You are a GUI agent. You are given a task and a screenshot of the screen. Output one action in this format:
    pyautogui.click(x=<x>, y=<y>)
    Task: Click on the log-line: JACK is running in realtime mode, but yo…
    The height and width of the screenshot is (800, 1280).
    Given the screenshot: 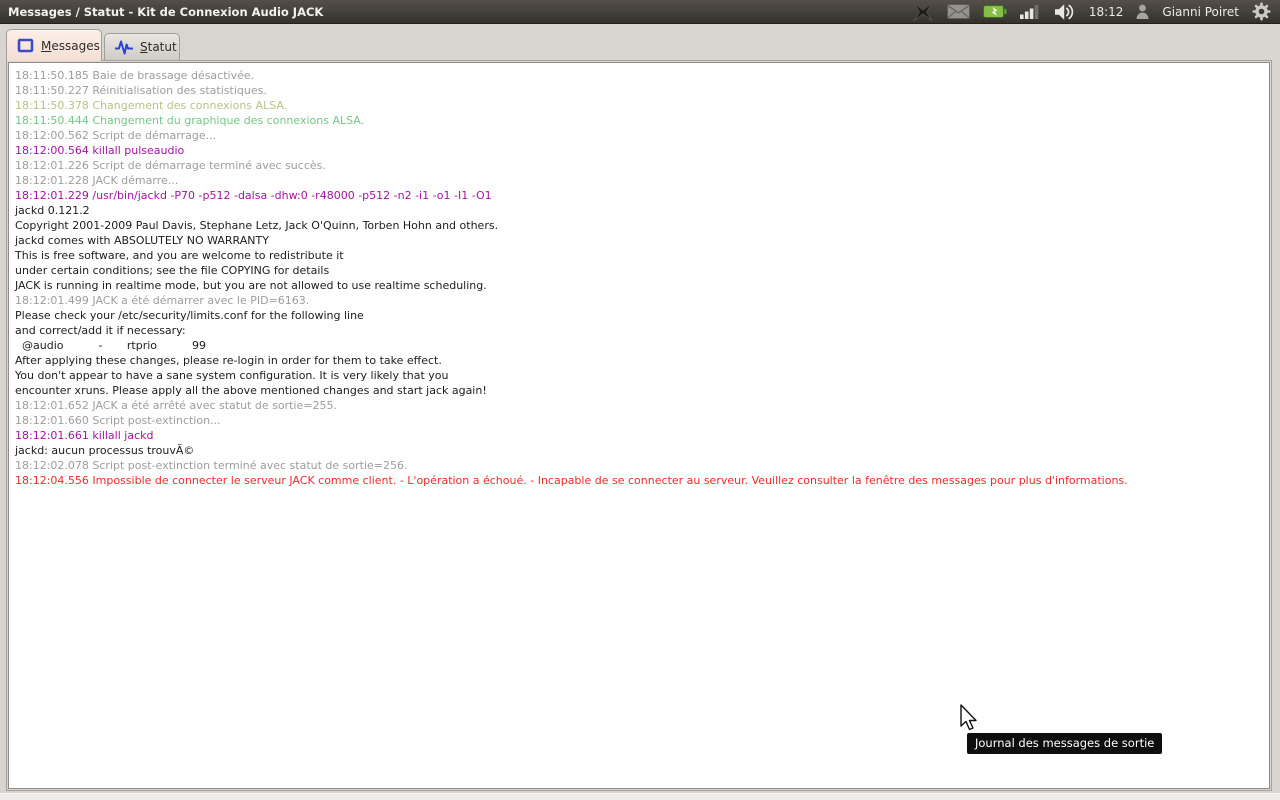 What is the action you would take?
    pyautogui.click(x=251, y=285)
    